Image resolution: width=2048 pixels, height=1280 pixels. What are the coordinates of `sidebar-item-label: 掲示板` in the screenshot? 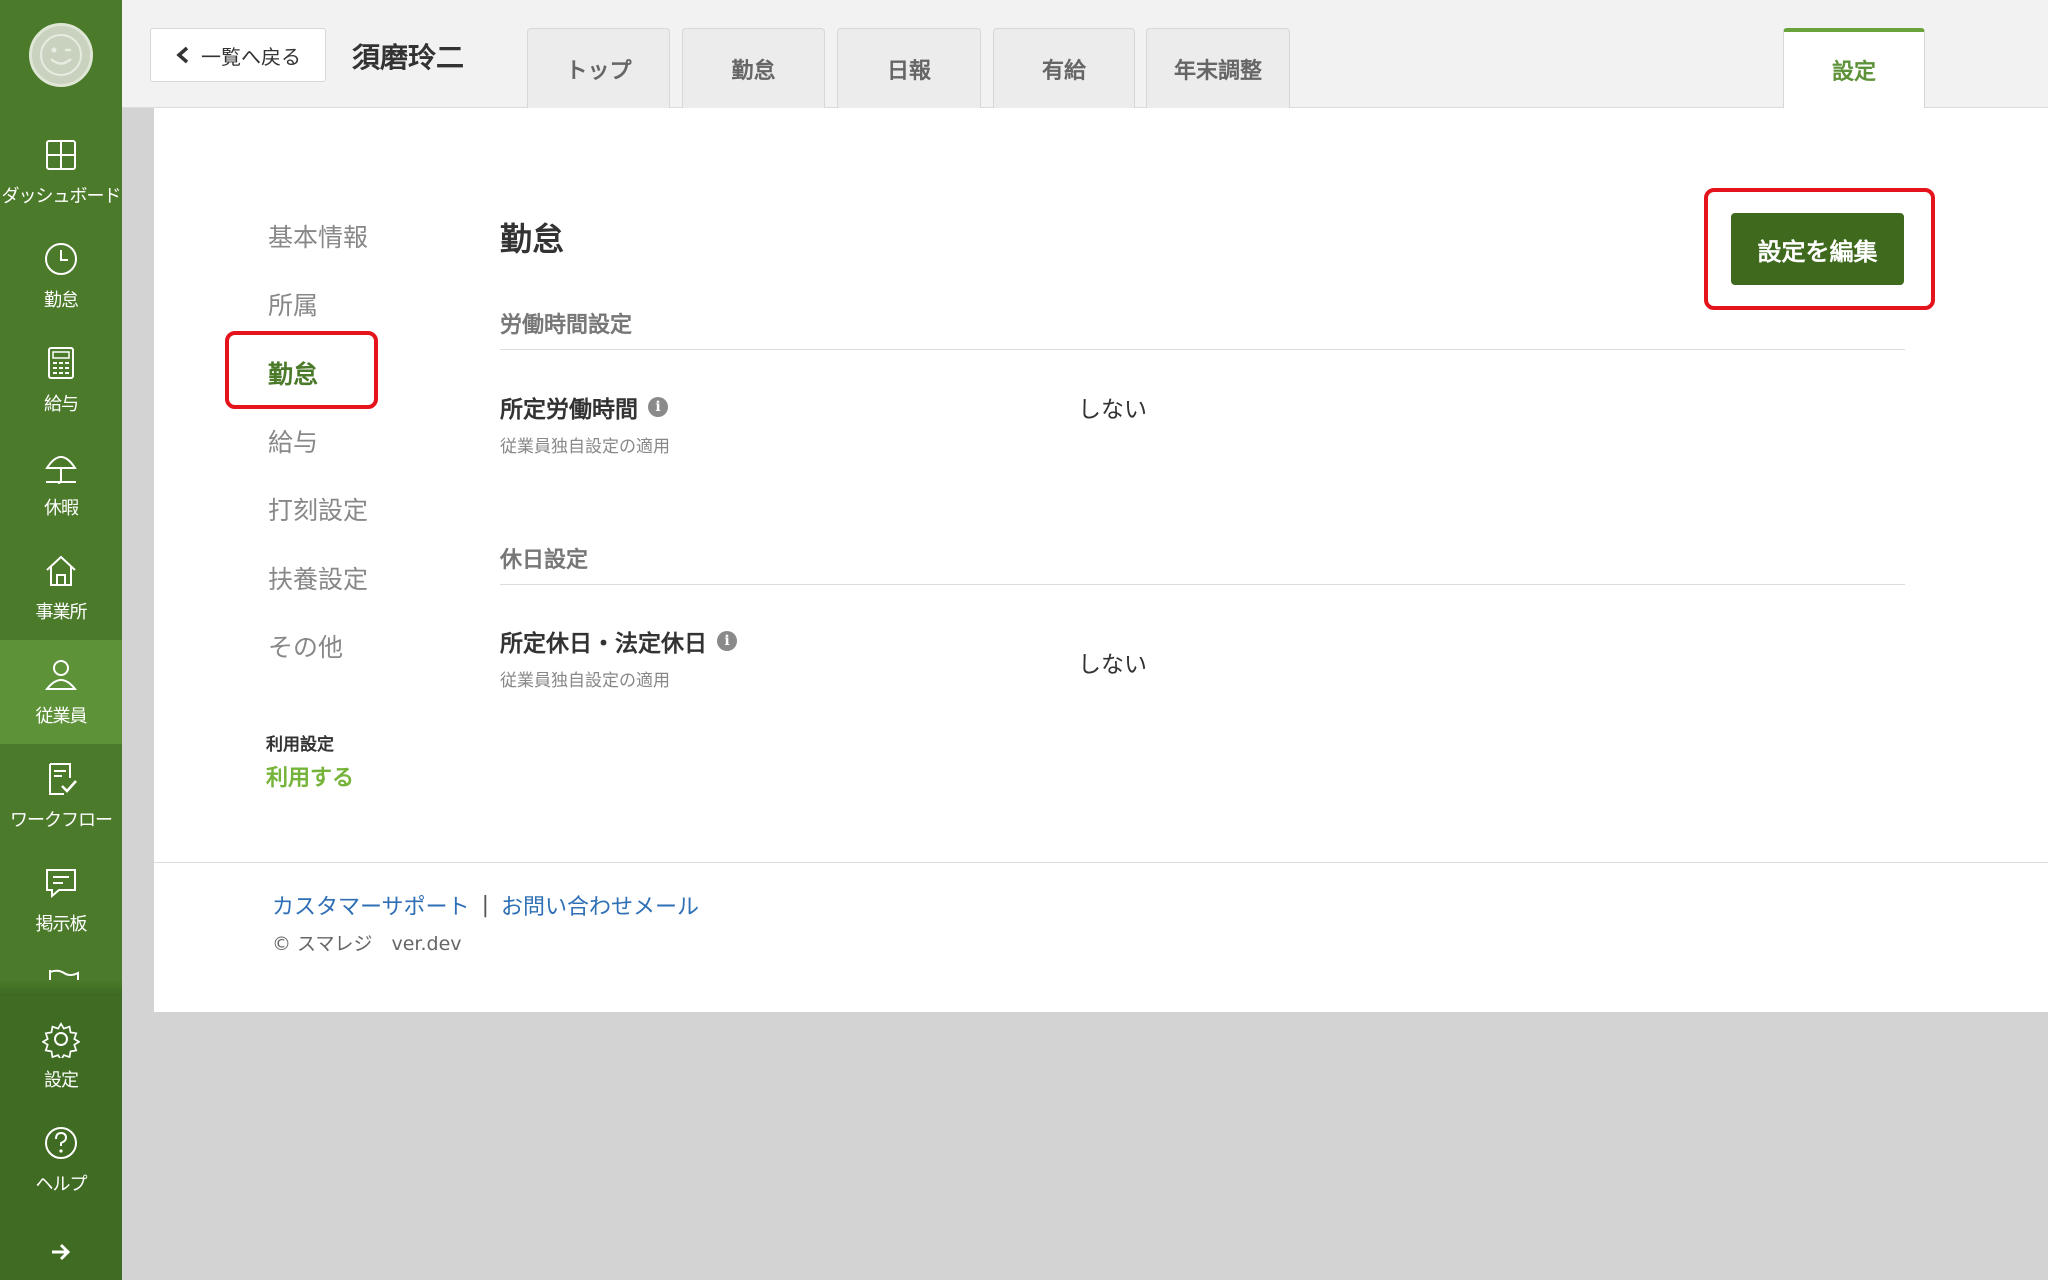 It's located at (61, 924).